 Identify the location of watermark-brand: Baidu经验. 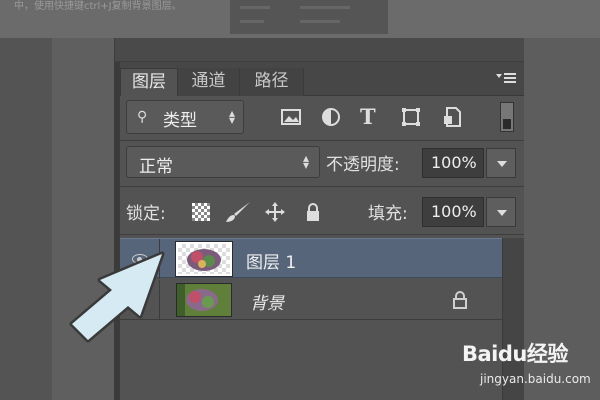
(515, 354).